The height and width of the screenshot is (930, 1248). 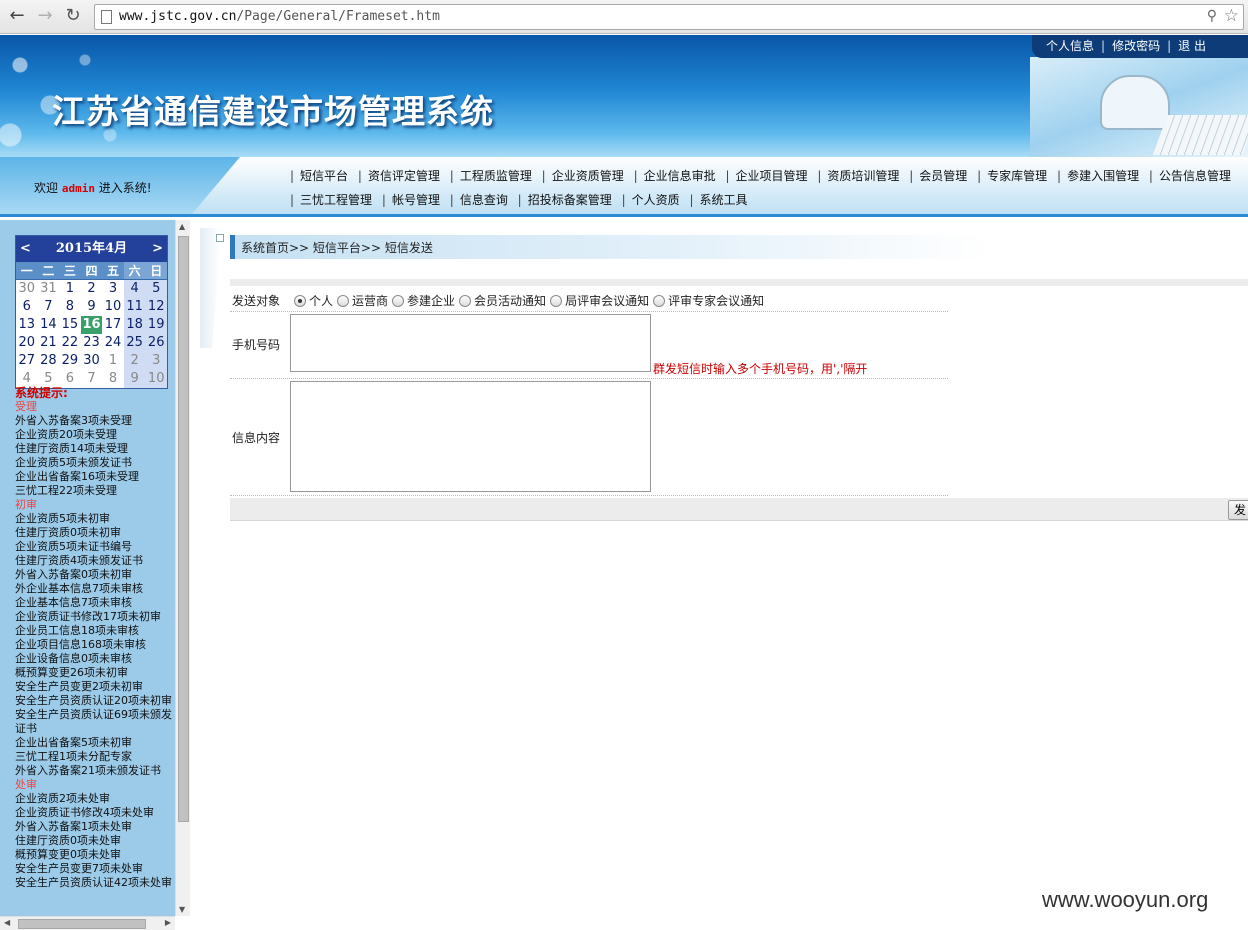 What do you see at coordinates (95, 673) in the screenshot?
I see `tip-item: 概预算变更26项未初审` at bounding box center [95, 673].